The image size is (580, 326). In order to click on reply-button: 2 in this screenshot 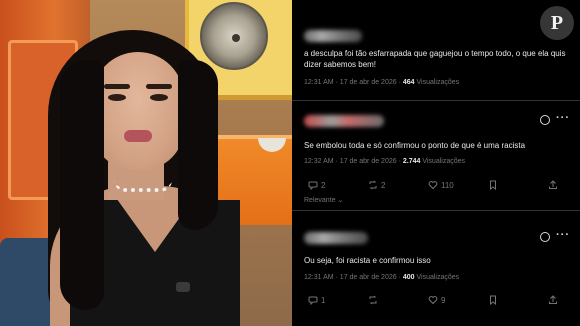, I will do `click(316, 185)`.